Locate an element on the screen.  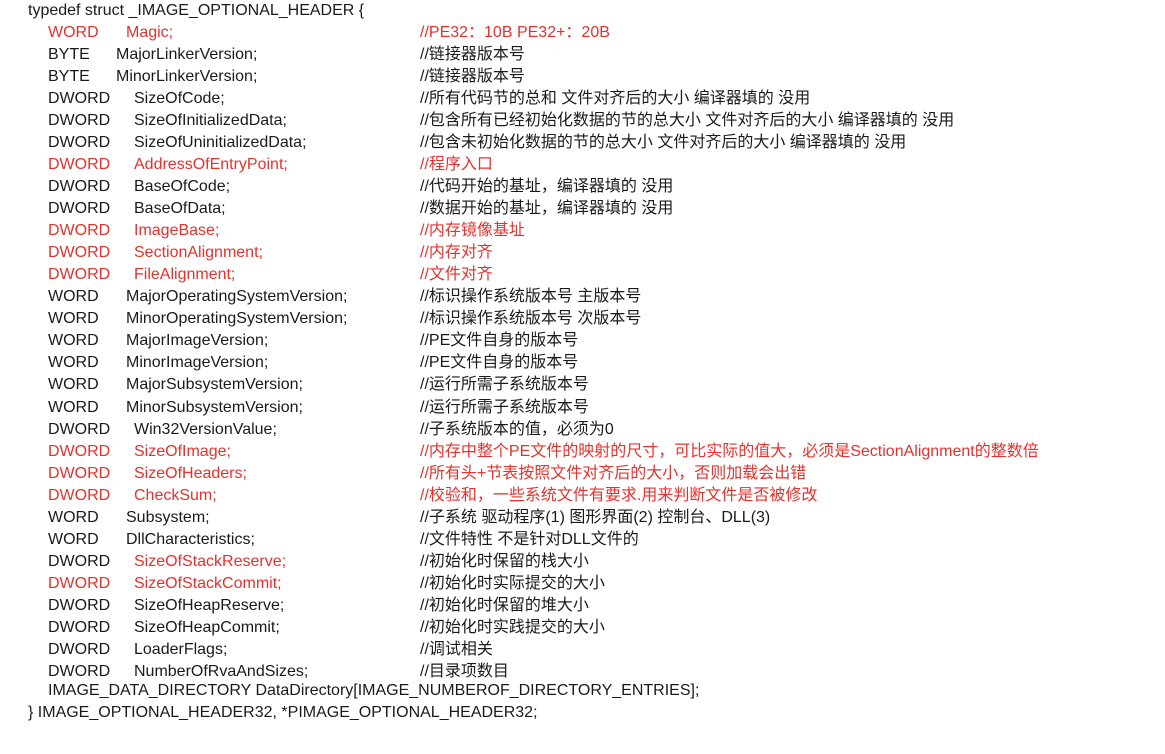
field-name: SizeOfStackReserve; is located at coordinates (210, 561).